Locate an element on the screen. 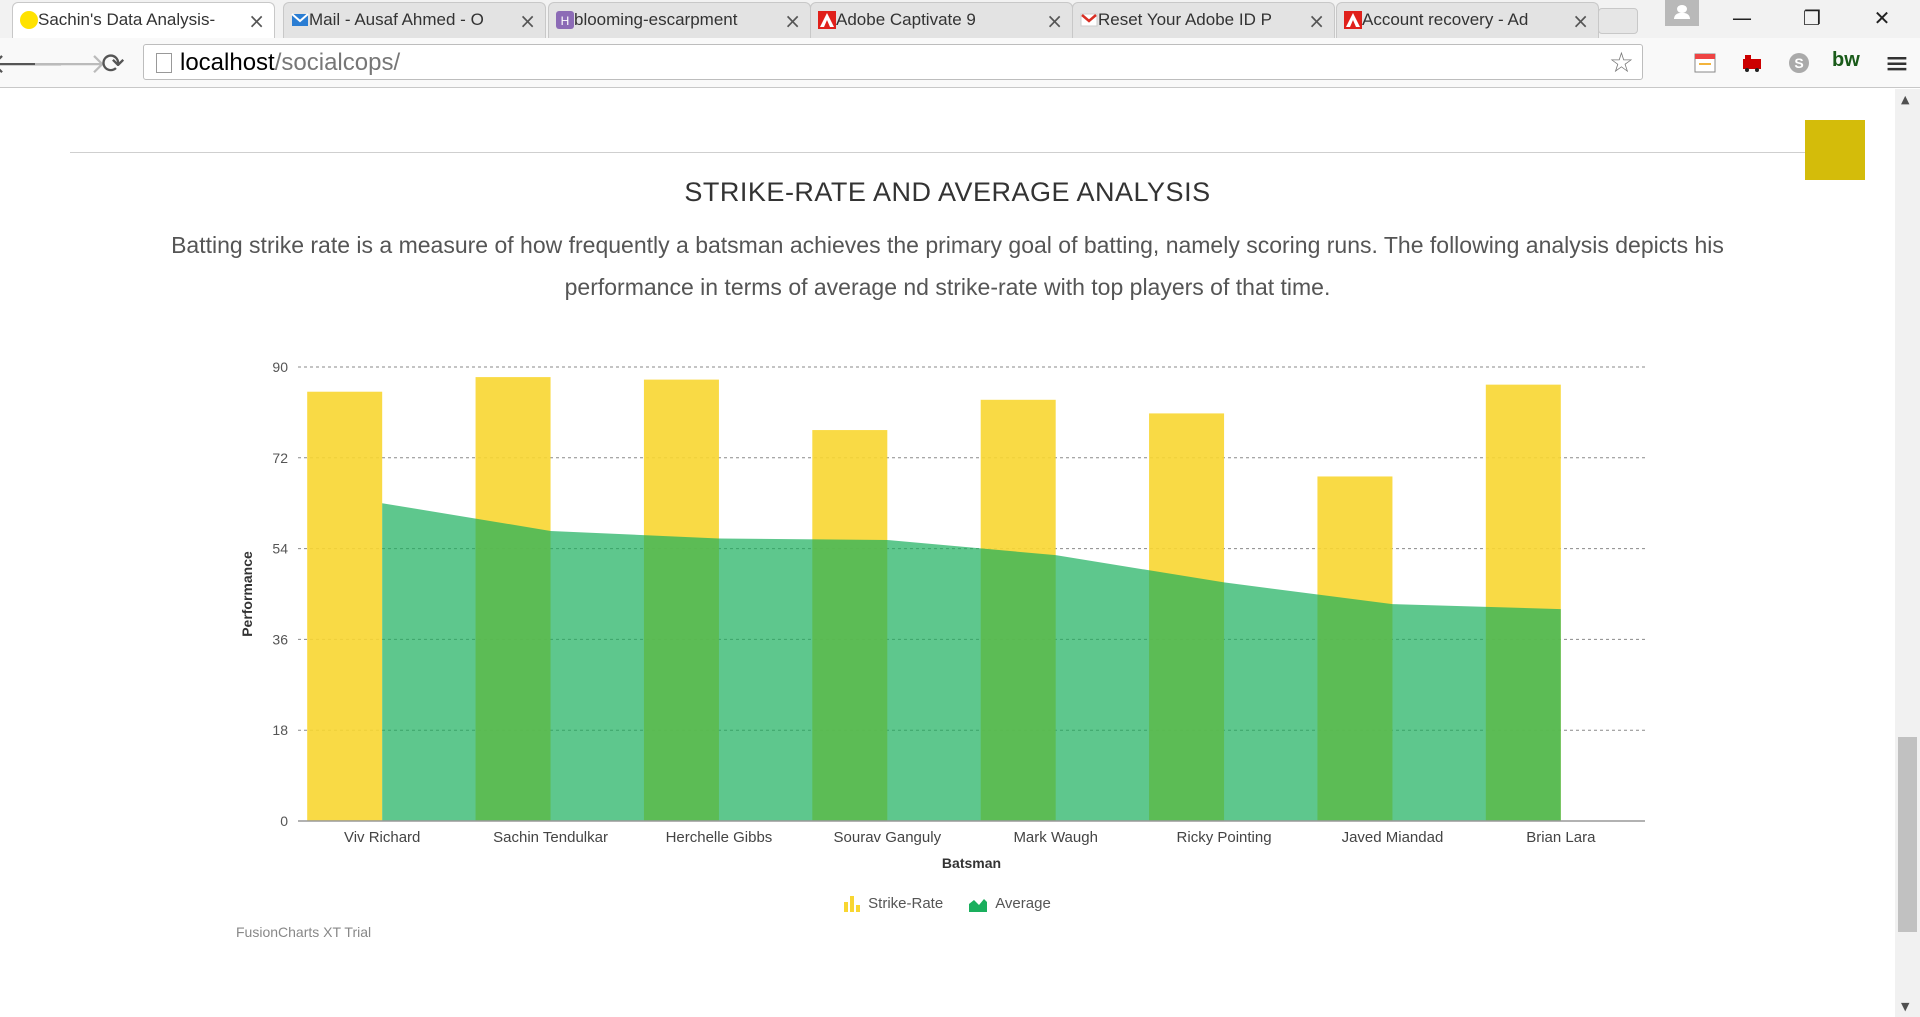 The height and width of the screenshot is (1017, 1920). y-tick-label: 0 is located at coordinates (284, 821).